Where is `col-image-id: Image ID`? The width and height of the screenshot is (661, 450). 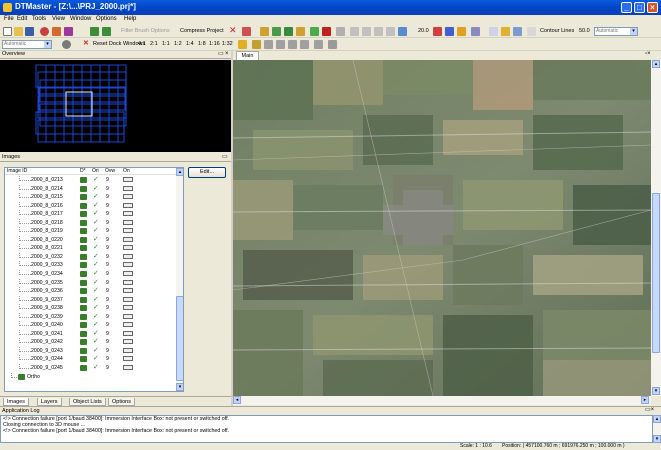 col-image-id: Image ID is located at coordinates (17, 171).